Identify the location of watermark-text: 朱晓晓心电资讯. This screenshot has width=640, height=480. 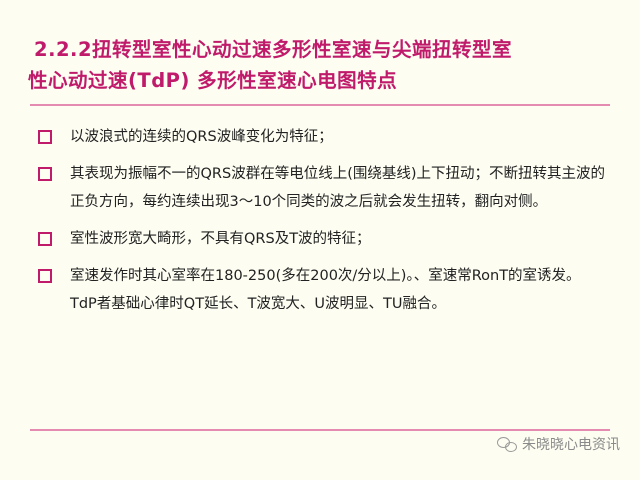
(571, 445).